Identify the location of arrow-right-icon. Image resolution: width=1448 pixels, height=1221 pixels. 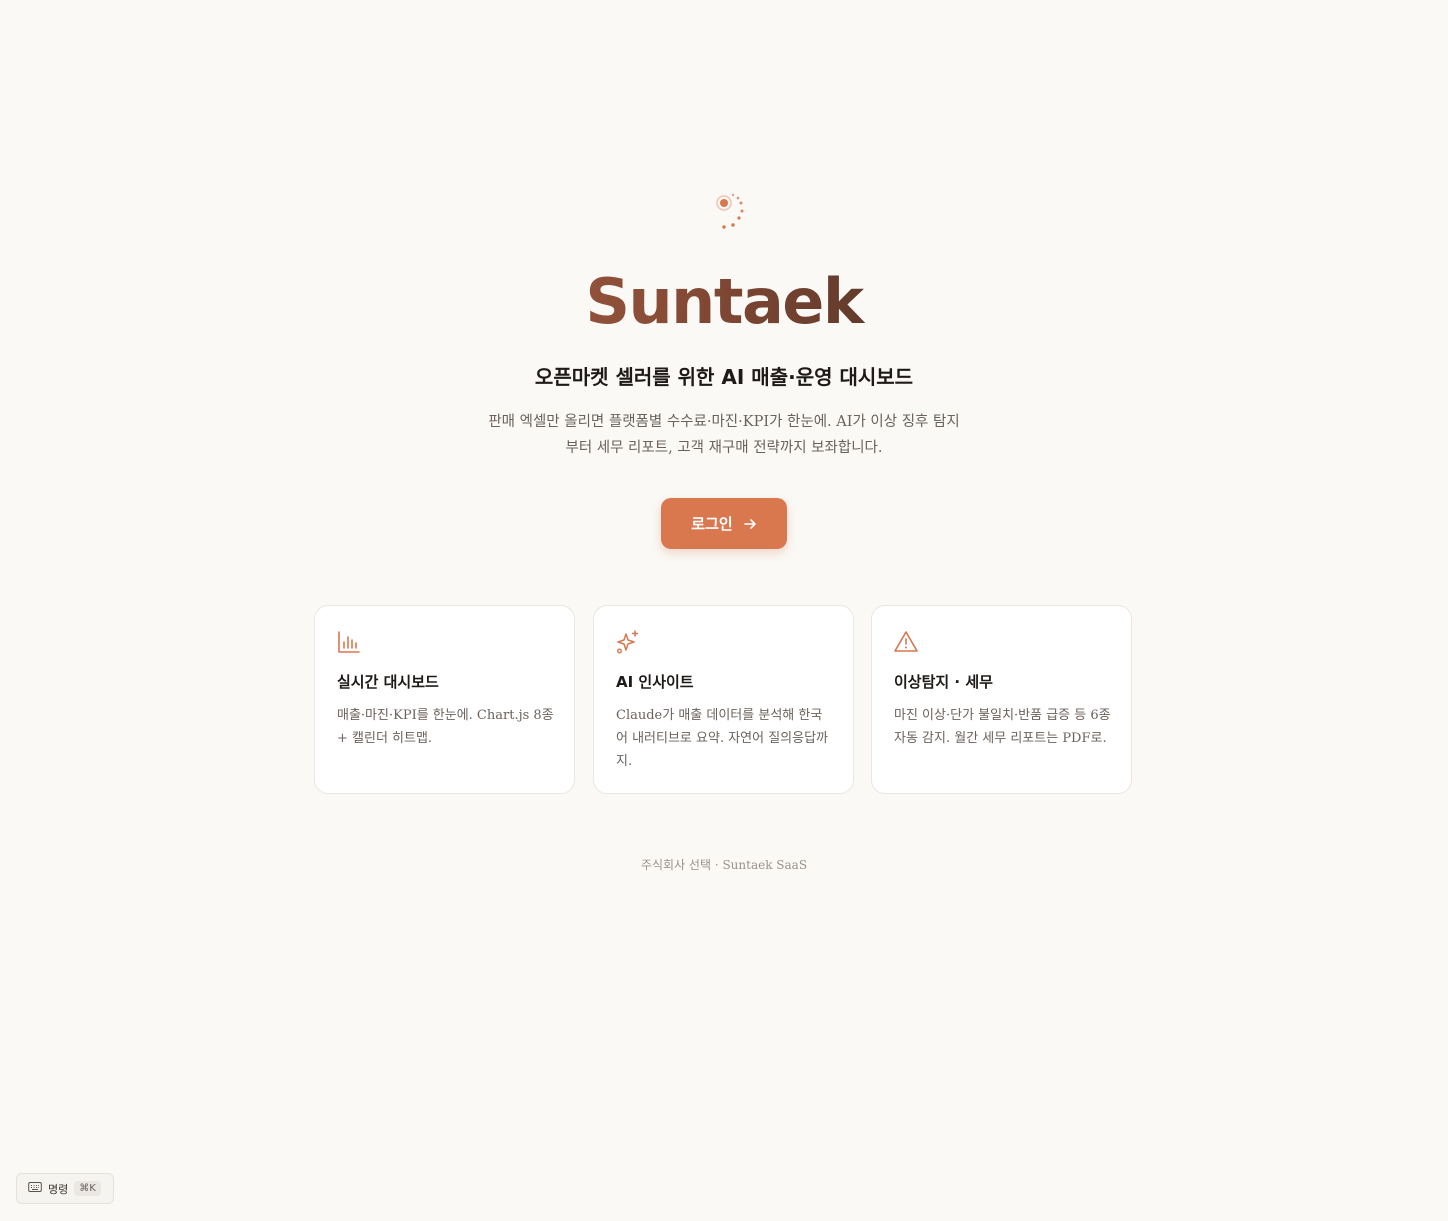
(750, 524).